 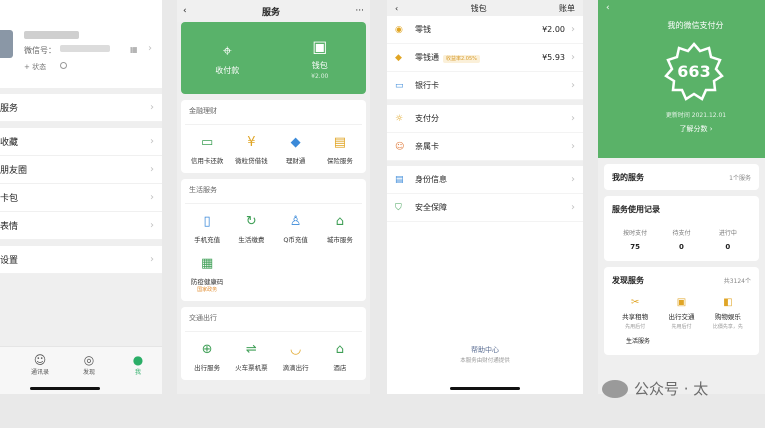 What do you see at coordinates (81, 226) in the screenshot?
I see `menu-item-stickers: 表情 ›` at bounding box center [81, 226].